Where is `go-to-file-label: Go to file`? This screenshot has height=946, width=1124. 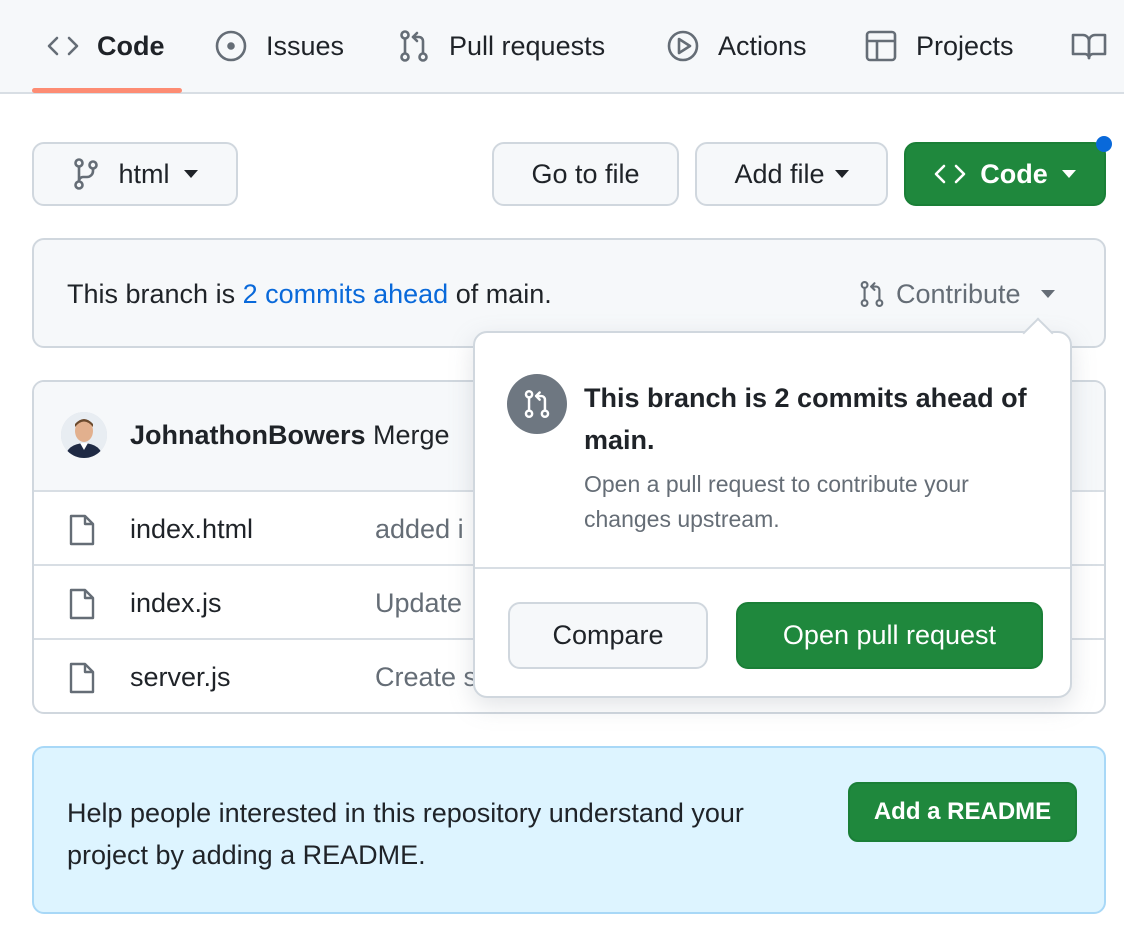
go-to-file-label: Go to file is located at coordinates (585, 173).